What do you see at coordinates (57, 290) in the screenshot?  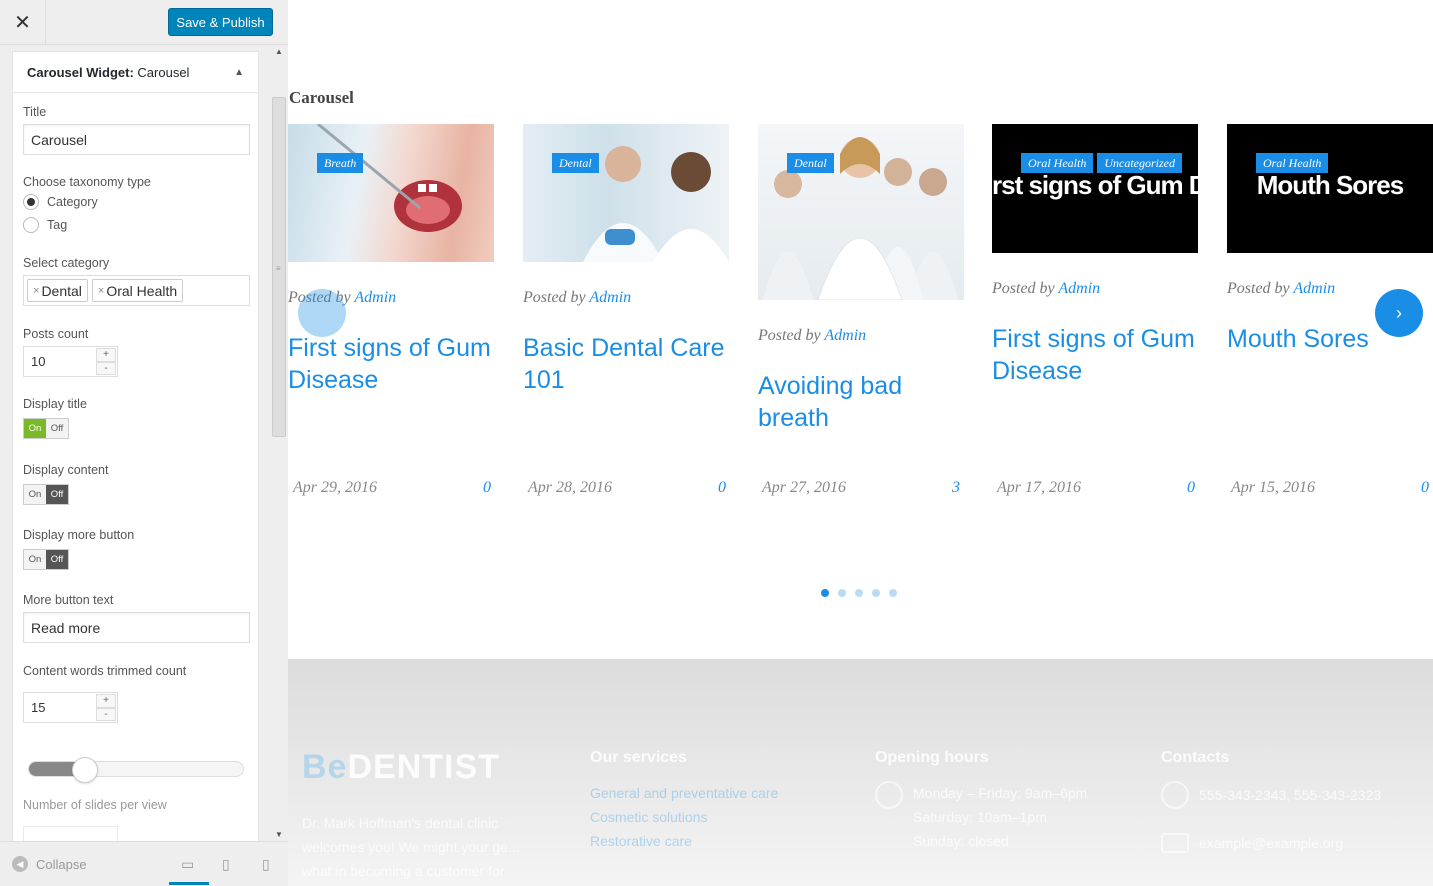 I see `category-chip-dental: × Dental` at bounding box center [57, 290].